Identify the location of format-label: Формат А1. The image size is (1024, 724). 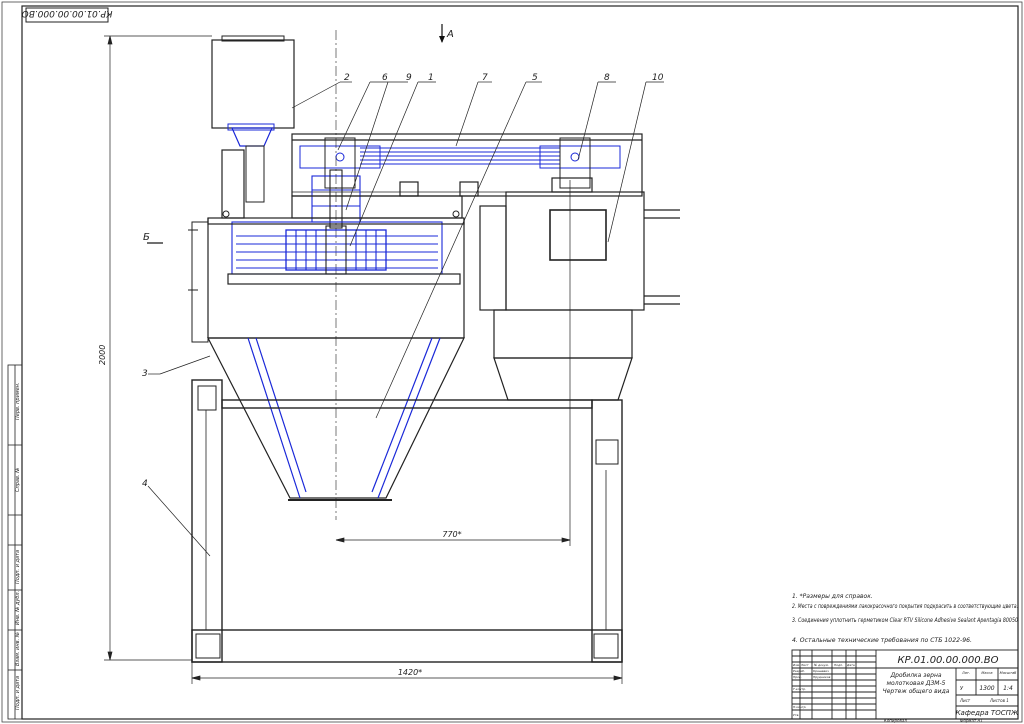
(971, 720).